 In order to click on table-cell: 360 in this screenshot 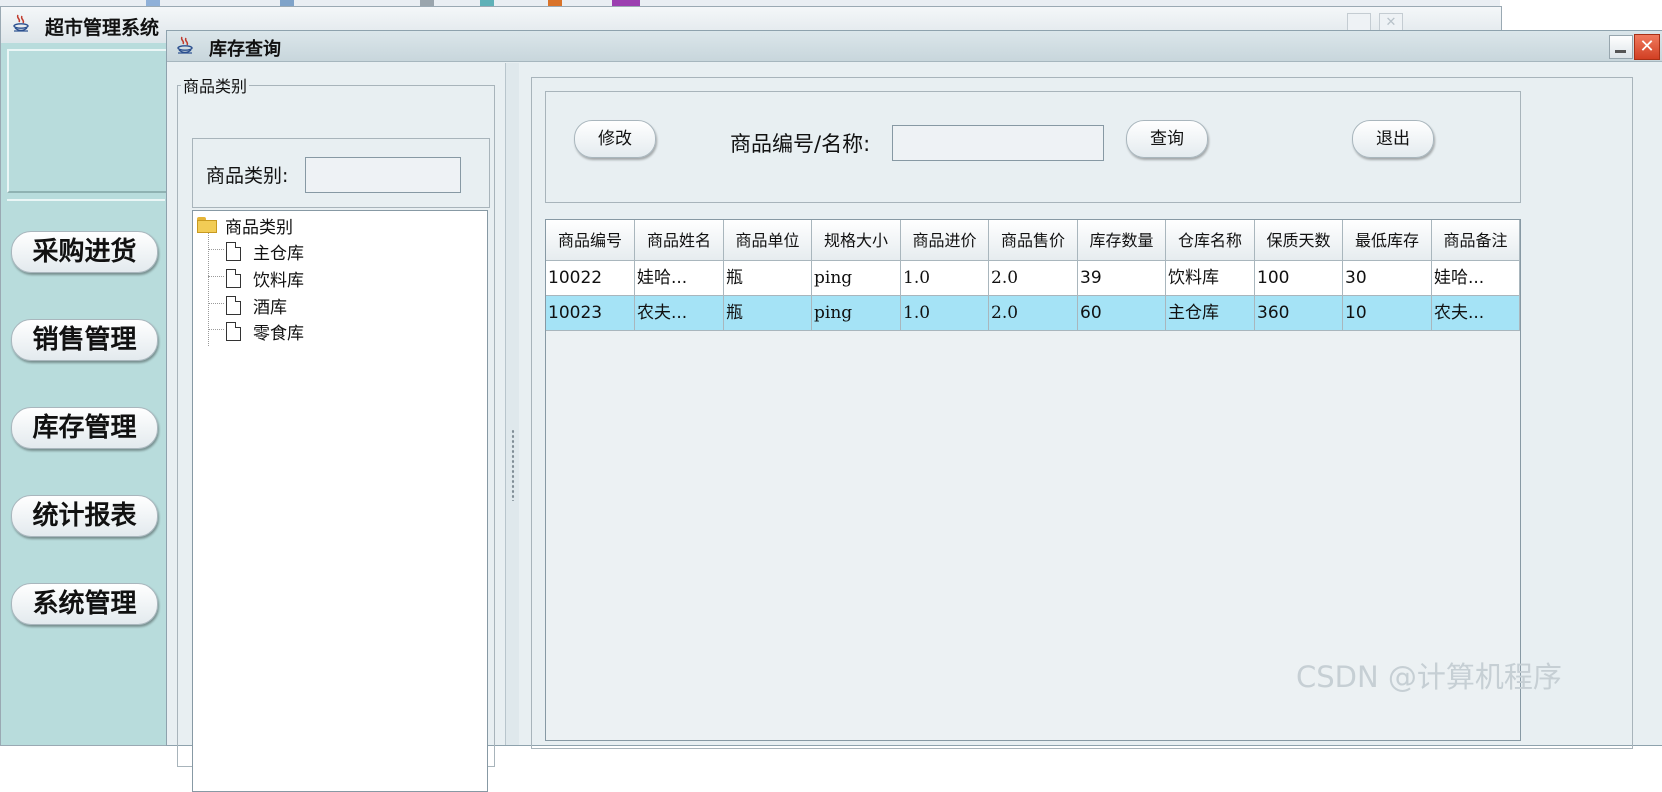, I will do `click(1299, 313)`.